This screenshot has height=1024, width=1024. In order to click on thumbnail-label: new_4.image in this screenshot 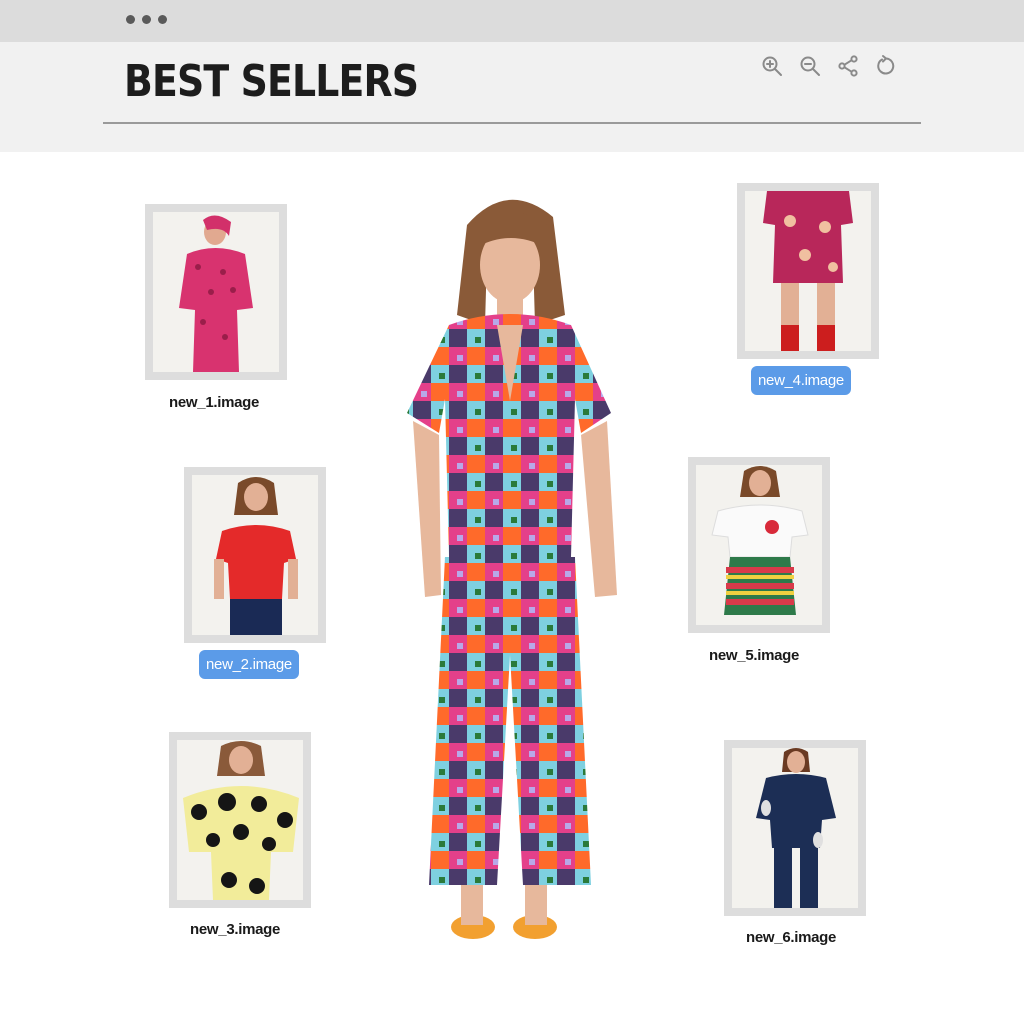, I will do `click(801, 380)`.